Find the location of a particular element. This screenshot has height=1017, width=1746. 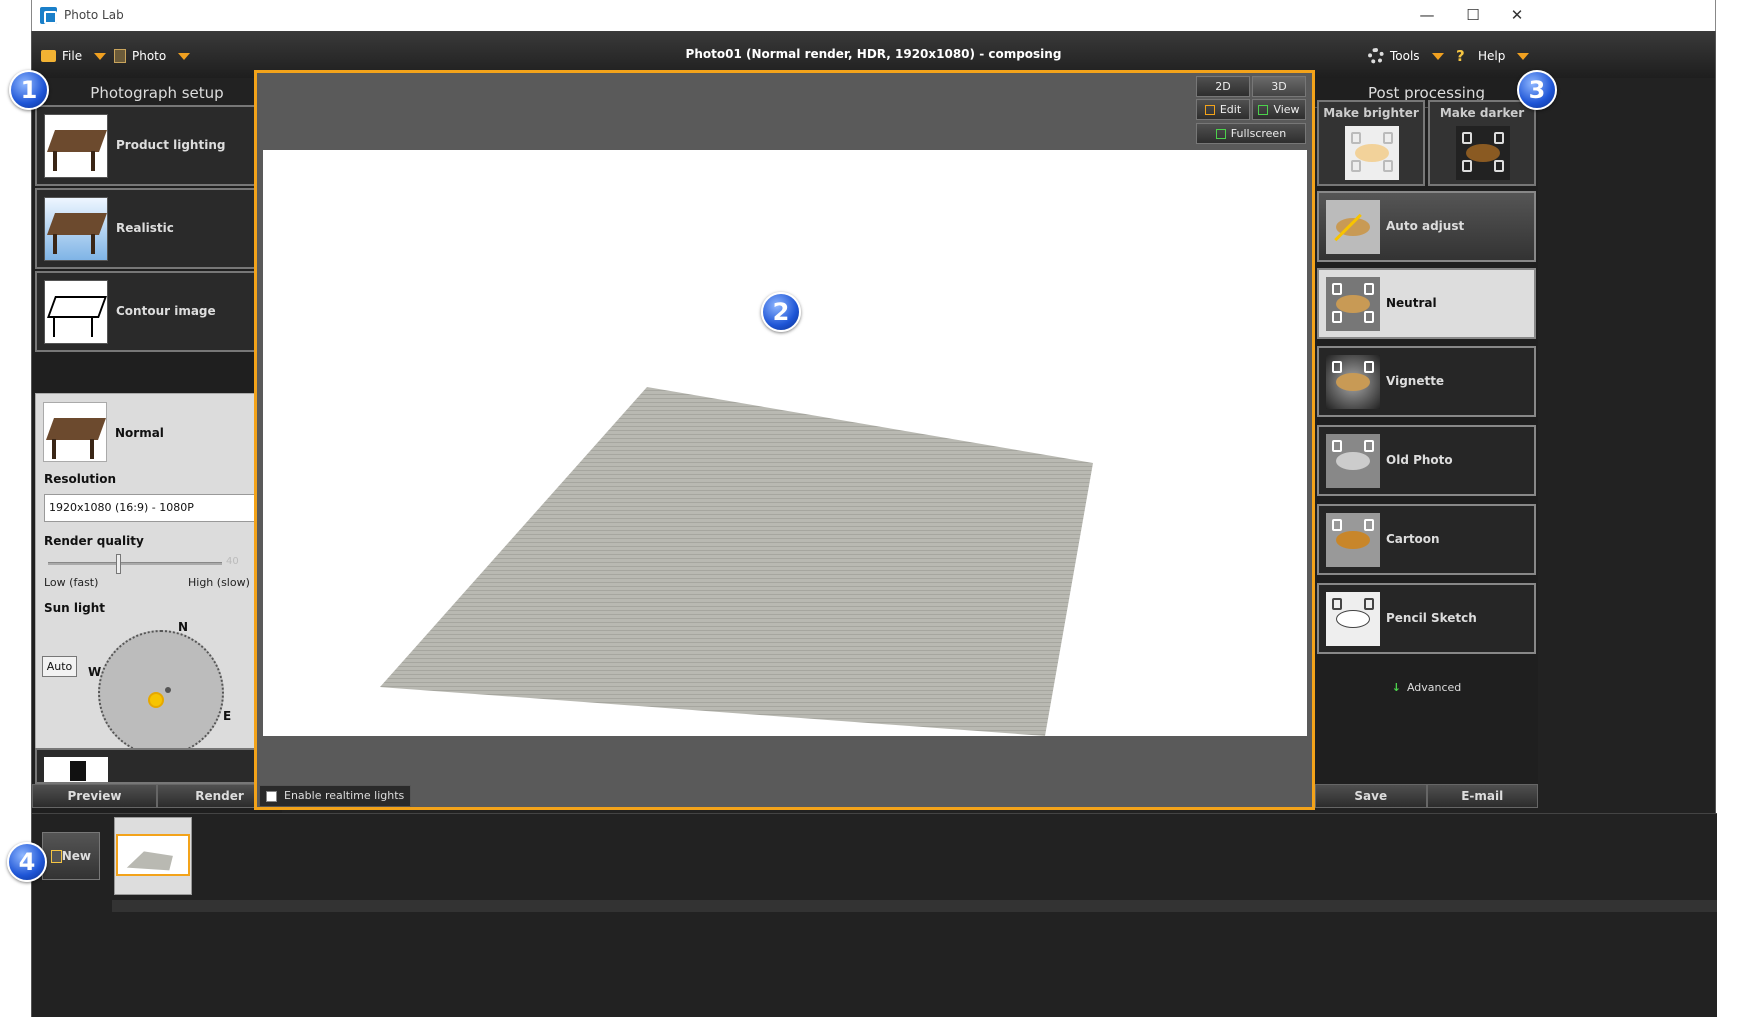

fullscreen-label: Fullscreen is located at coordinates (1258, 133).